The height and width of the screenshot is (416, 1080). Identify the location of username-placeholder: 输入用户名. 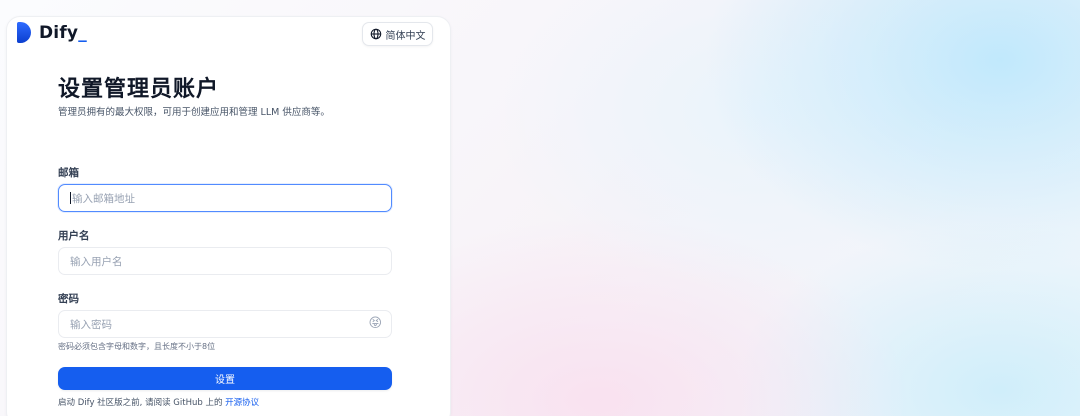
(96, 261).